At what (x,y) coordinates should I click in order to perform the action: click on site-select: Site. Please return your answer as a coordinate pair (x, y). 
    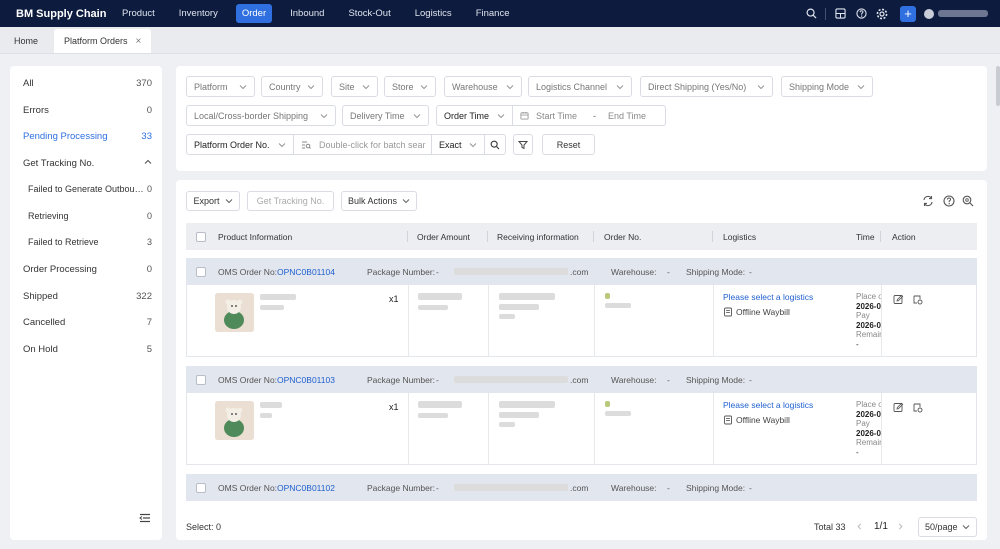
    Looking at the image, I should click on (354, 86).